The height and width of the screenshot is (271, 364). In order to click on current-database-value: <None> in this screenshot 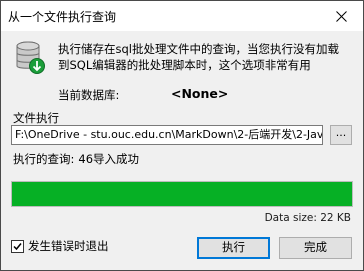, I will do `click(200, 93)`.